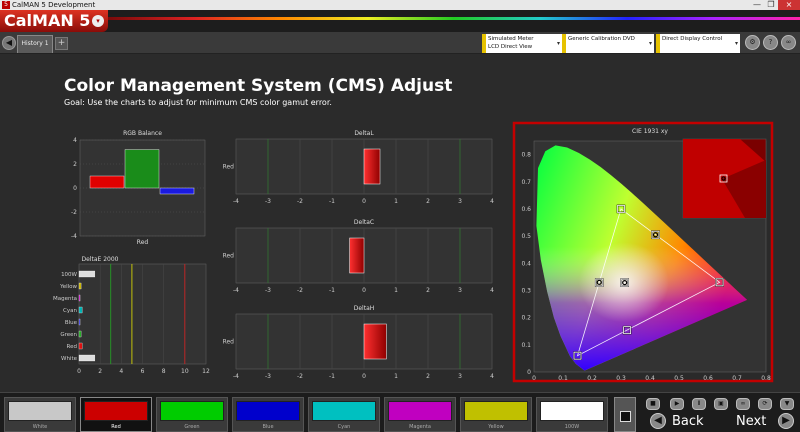 The width and height of the screenshot is (800, 432). I want to click on swatch-yellow: Yellow, so click(496, 414).